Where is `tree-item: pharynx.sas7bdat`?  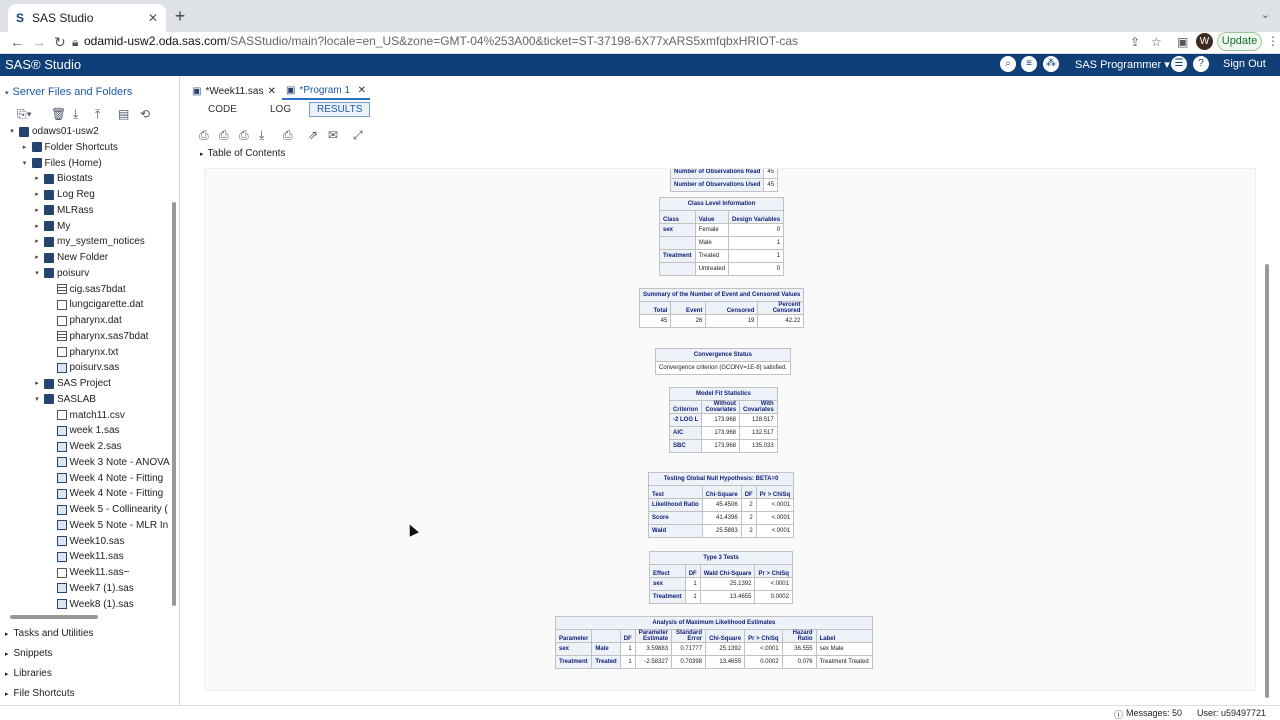
tree-item: pharynx.sas7bdat is located at coordinates (97, 336).